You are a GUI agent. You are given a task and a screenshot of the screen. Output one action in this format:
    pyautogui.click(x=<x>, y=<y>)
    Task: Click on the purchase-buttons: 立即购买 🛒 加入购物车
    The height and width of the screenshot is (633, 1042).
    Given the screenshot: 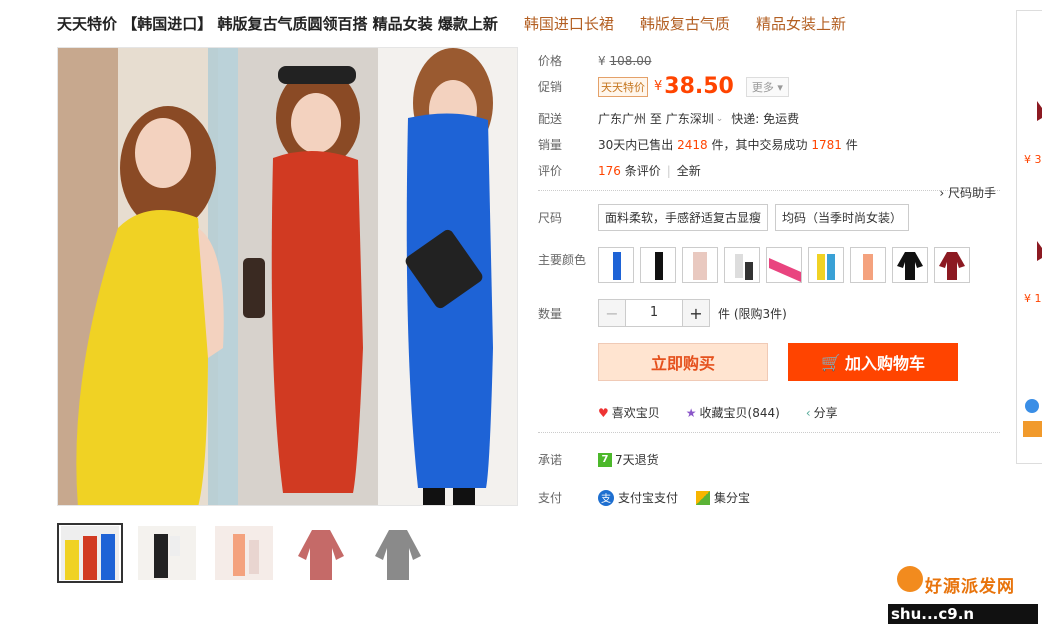 What is the action you would take?
    pyautogui.click(x=778, y=362)
    